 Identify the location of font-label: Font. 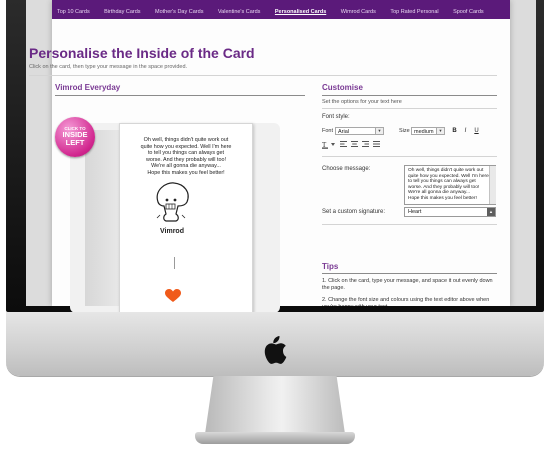
(328, 131).